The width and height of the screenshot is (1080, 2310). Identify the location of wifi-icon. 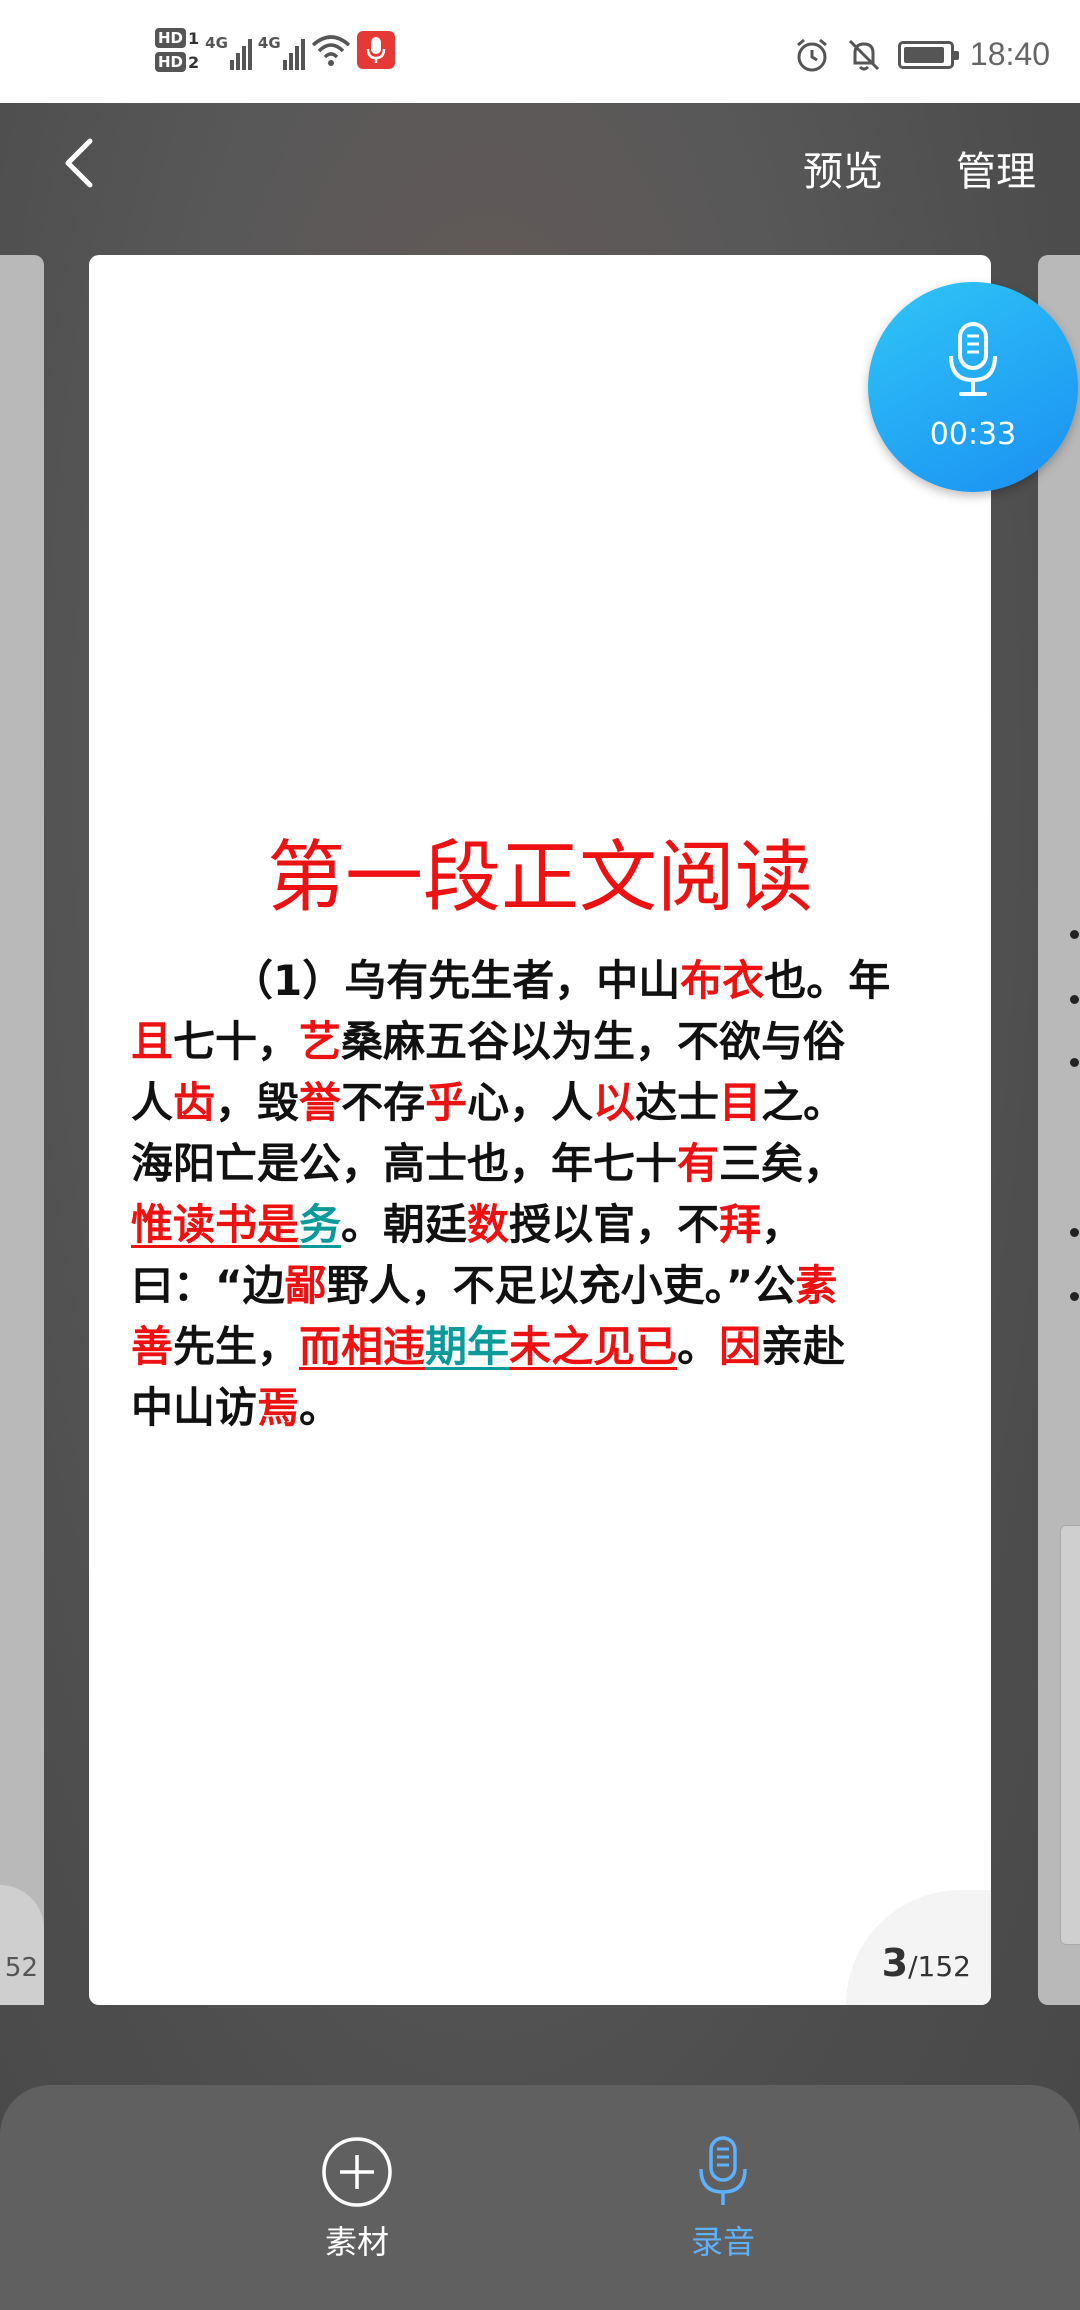
(330, 50).